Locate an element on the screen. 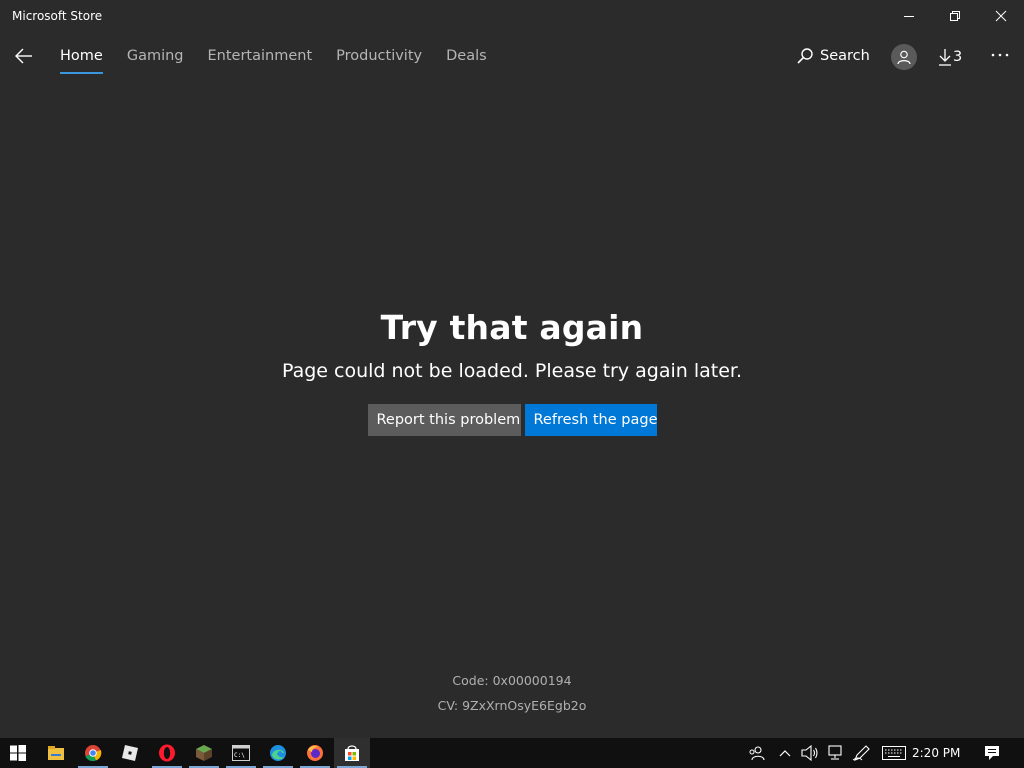  file-explorer-icon is located at coordinates (56, 753).